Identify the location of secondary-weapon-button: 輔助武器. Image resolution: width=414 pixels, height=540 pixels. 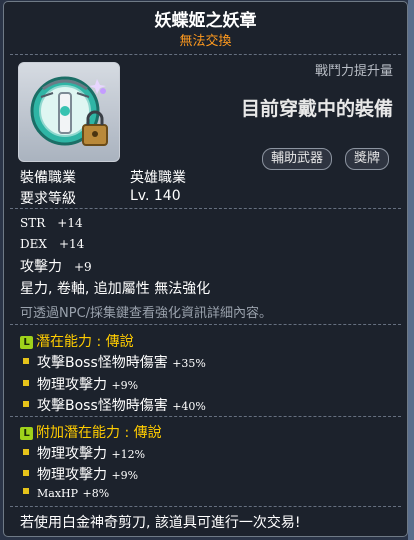
(297, 159).